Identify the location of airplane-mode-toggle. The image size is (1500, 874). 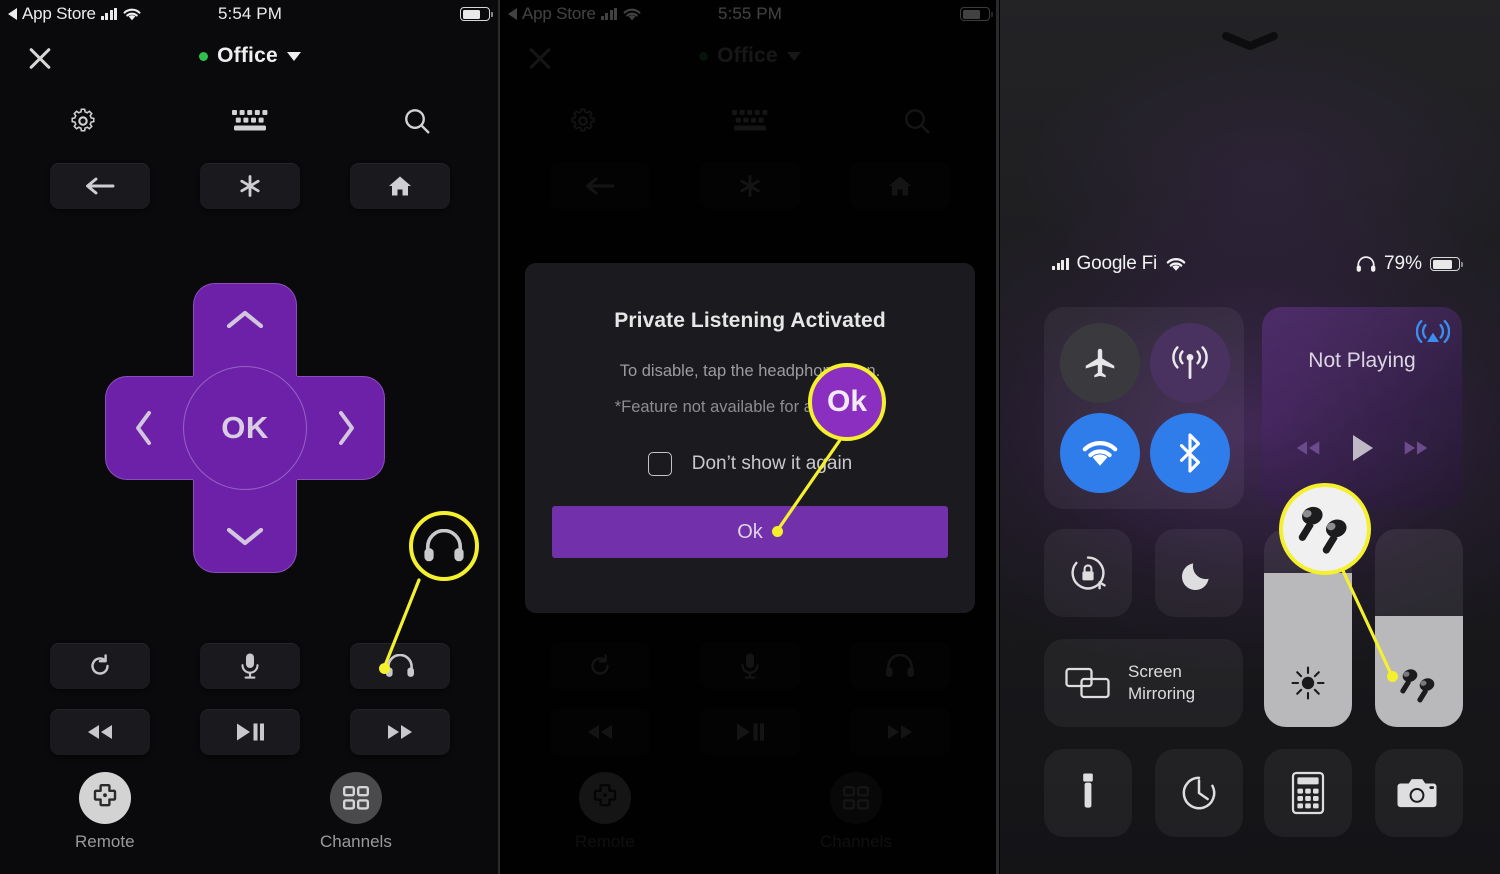
(1100, 363).